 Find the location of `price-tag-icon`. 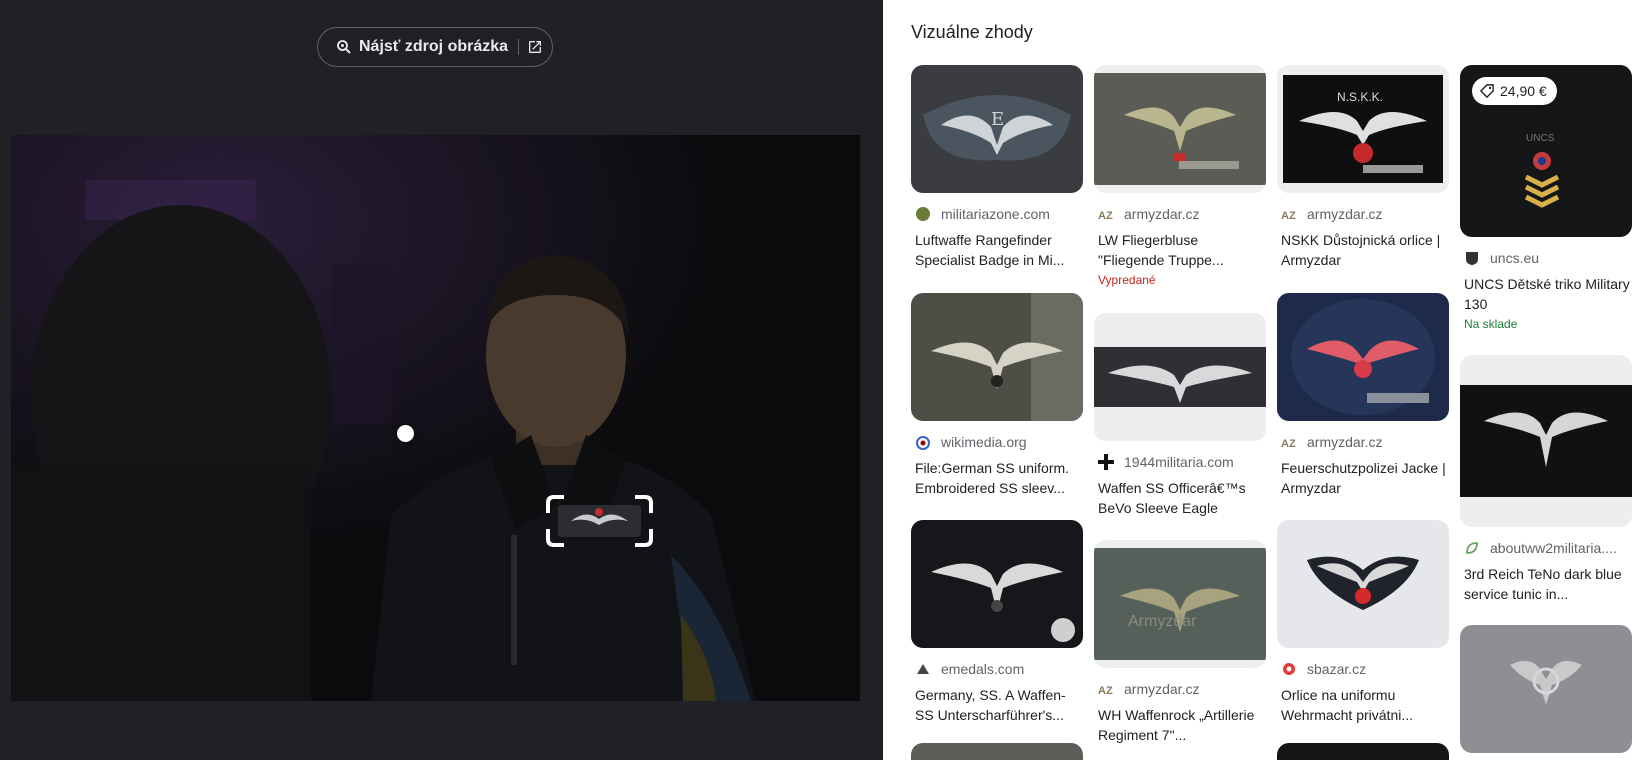

price-tag-icon is located at coordinates (1487, 91).